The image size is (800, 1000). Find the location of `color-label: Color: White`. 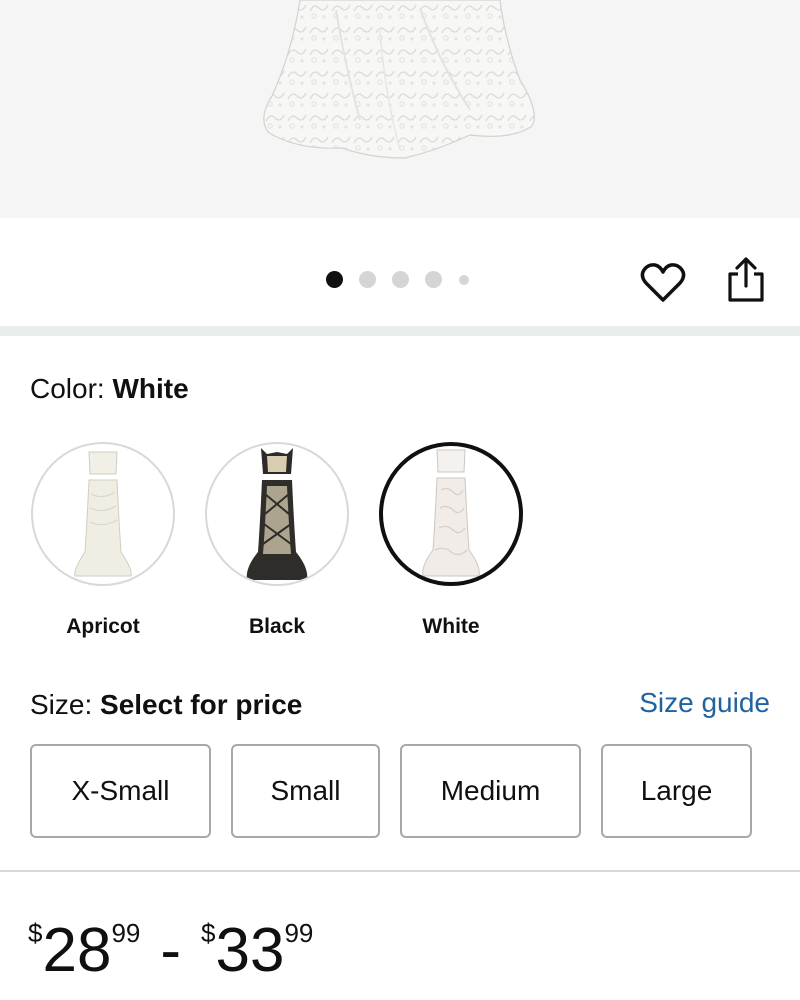

color-label: Color: White is located at coordinates (109, 389).